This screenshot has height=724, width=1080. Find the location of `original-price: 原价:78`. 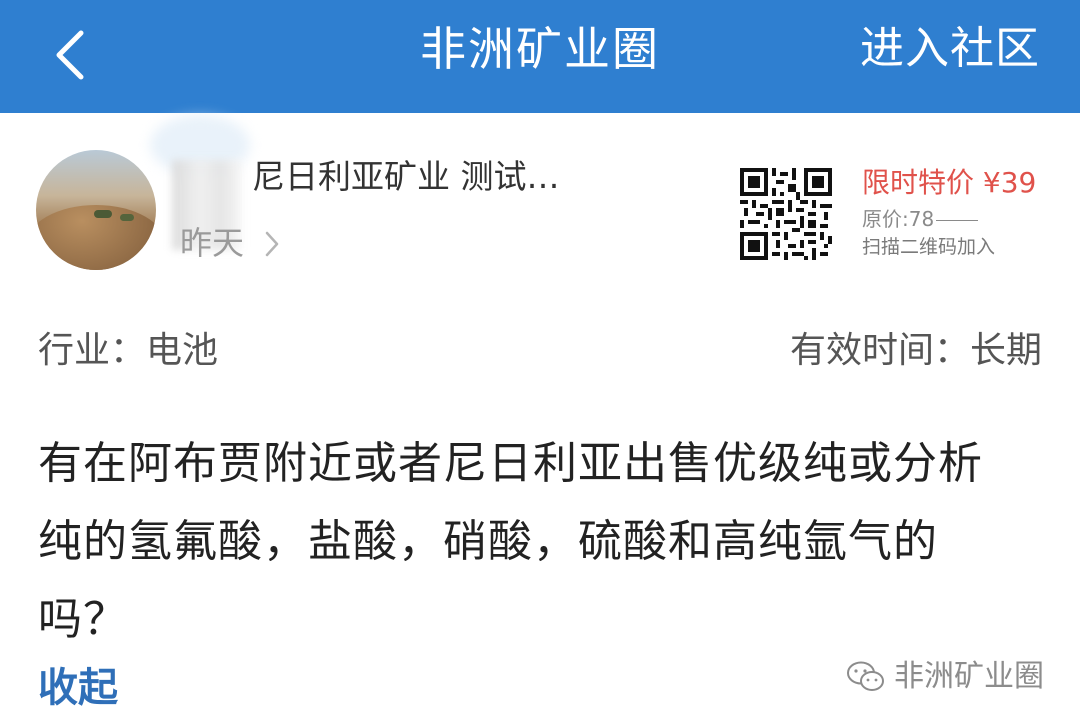

original-price: 原价:78 is located at coordinates (920, 219).